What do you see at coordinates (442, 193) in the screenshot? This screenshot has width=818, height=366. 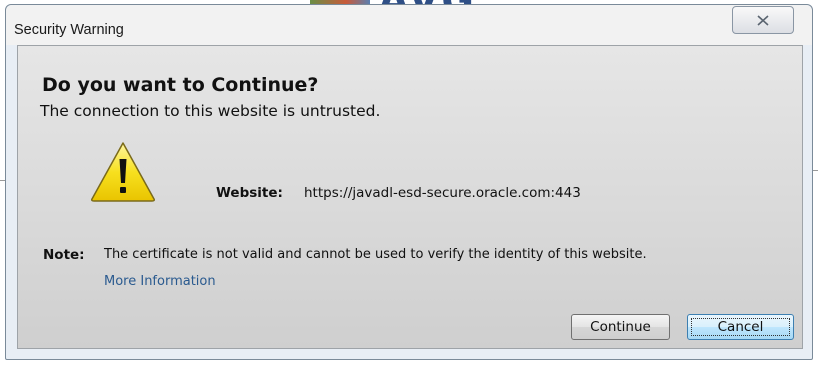 I see `website-url: https://javadl-esd-secure.oracle.com:443` at bounding box center [442, 193].